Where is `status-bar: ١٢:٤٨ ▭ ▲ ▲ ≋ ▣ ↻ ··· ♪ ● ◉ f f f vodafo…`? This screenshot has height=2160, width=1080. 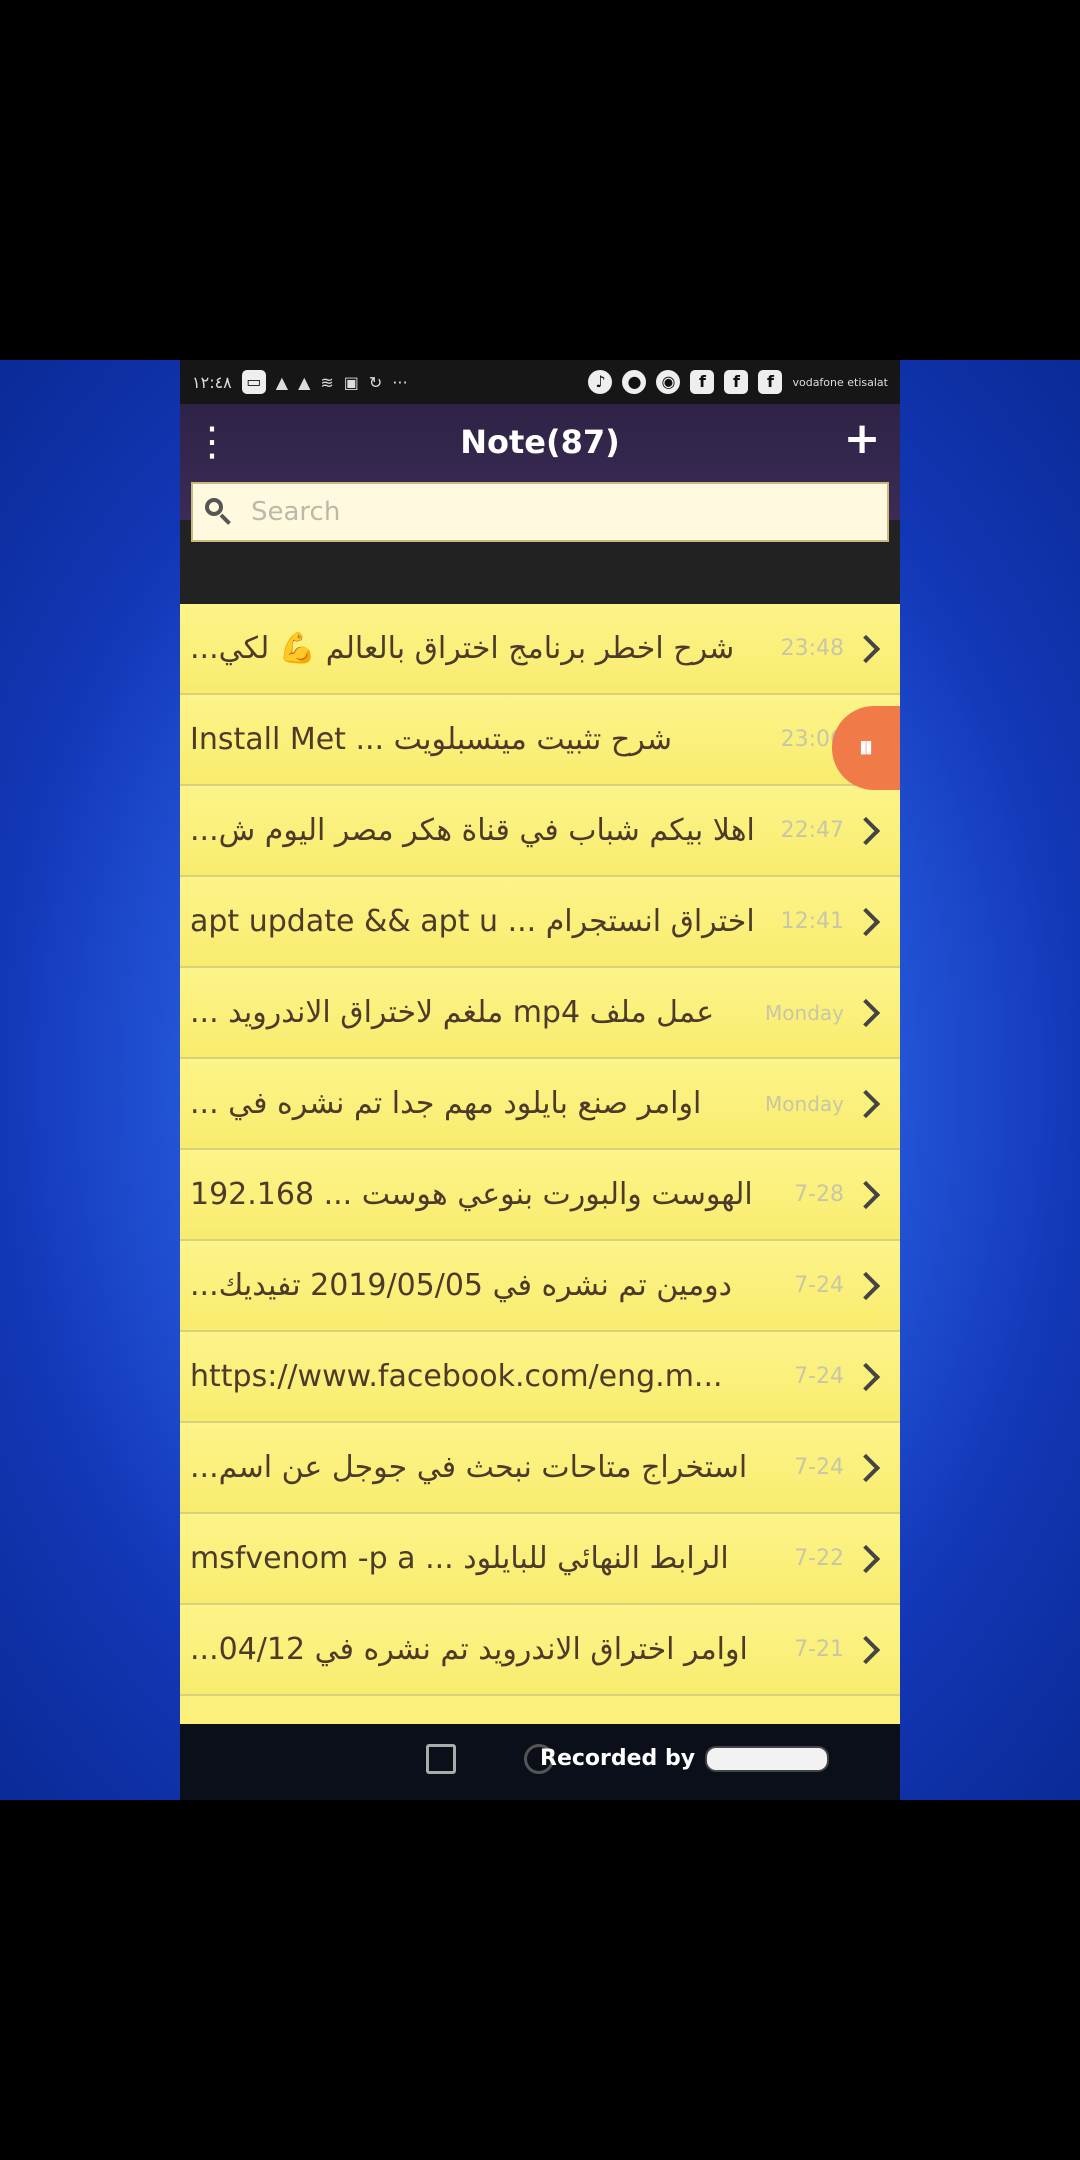 status-bar: ١٢:٤٨ ▭ ▲ ▲ ≋ ▣ ↻ ··· ♪ ● ◉ f f f vodafo… is located at coordinates (540, 382).